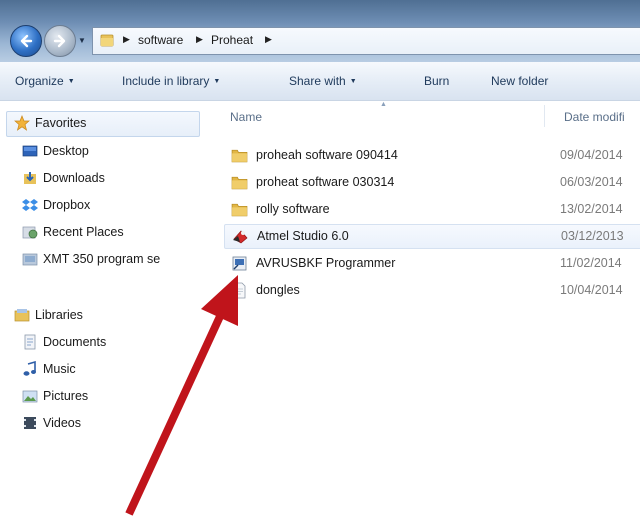 Image resolution: width=640 pixels, height=519 pixels. Describe the element at coordinates (591, 209) in the screenshot. I see `file-date: 13/02/2014` at that location.